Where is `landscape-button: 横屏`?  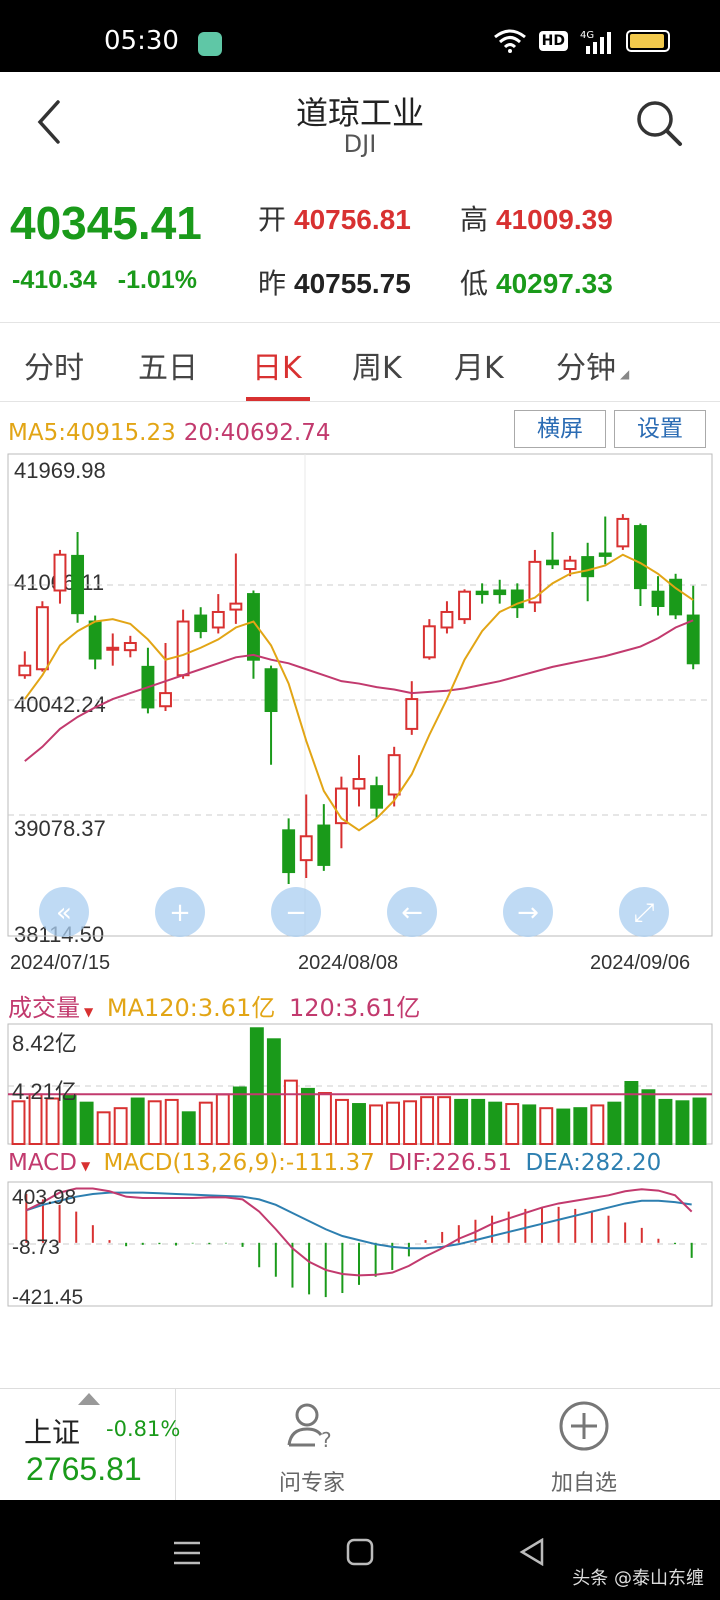 landscape-button: 横屏 is located at coordinates (560, 429).